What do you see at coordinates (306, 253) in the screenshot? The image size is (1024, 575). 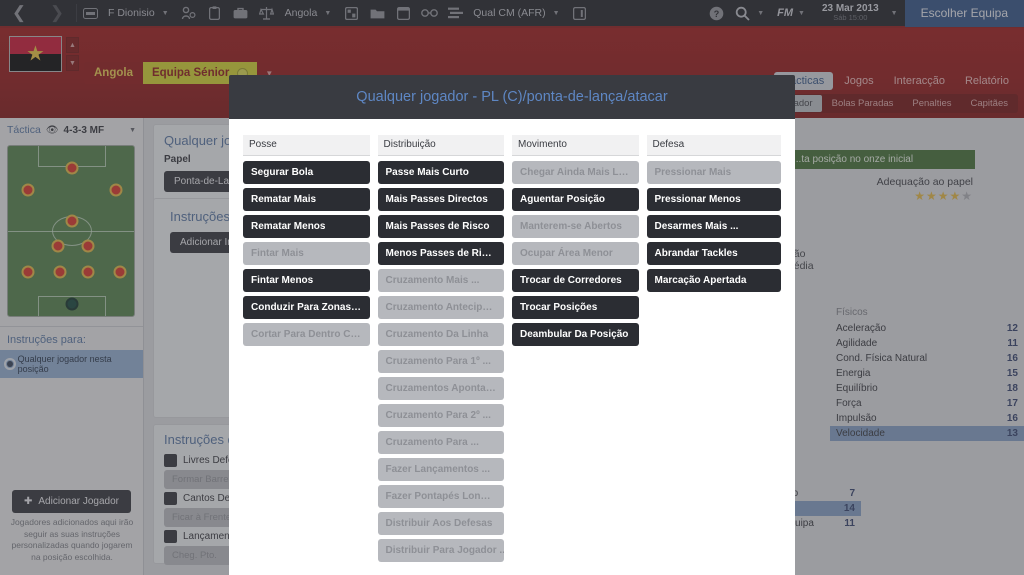 I see `option-fintar-mais: Fintar Mais` at bounding box center [306, 253].